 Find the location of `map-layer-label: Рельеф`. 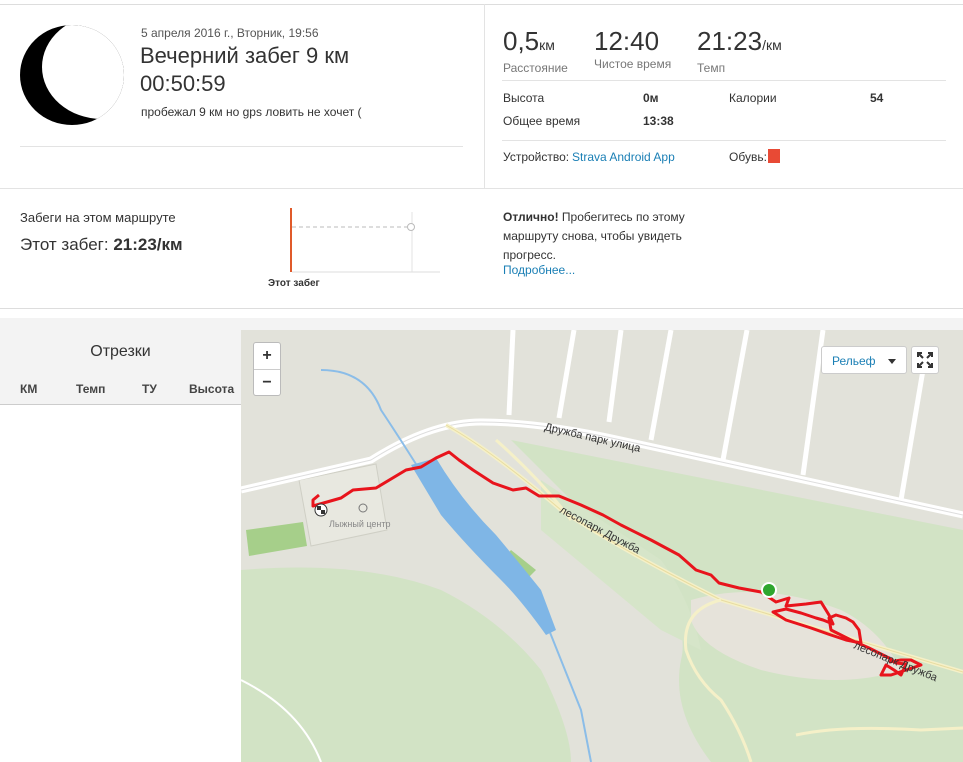

map-layer-label: Рельеф is located at coordinates (854, 361).